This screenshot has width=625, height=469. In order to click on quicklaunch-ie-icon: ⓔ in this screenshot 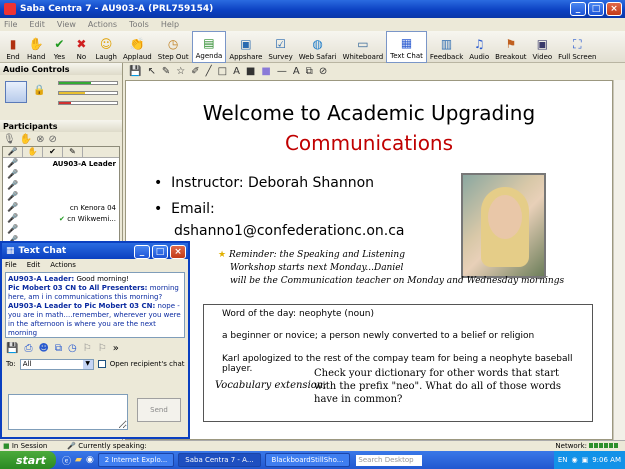, I will do `click(66, 460)`.